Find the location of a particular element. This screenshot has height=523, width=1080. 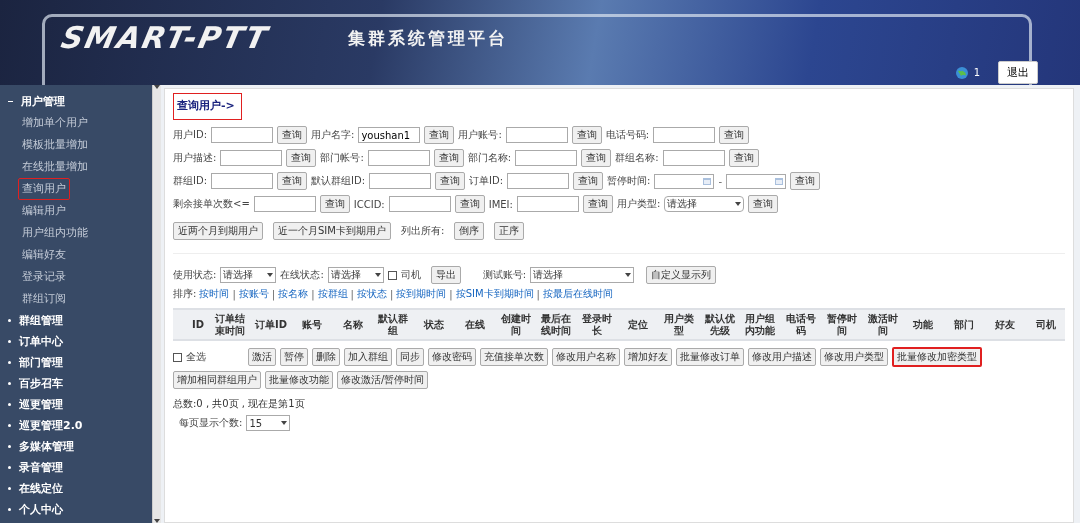

column-header: 功能 is located at coordinates (923, 324).